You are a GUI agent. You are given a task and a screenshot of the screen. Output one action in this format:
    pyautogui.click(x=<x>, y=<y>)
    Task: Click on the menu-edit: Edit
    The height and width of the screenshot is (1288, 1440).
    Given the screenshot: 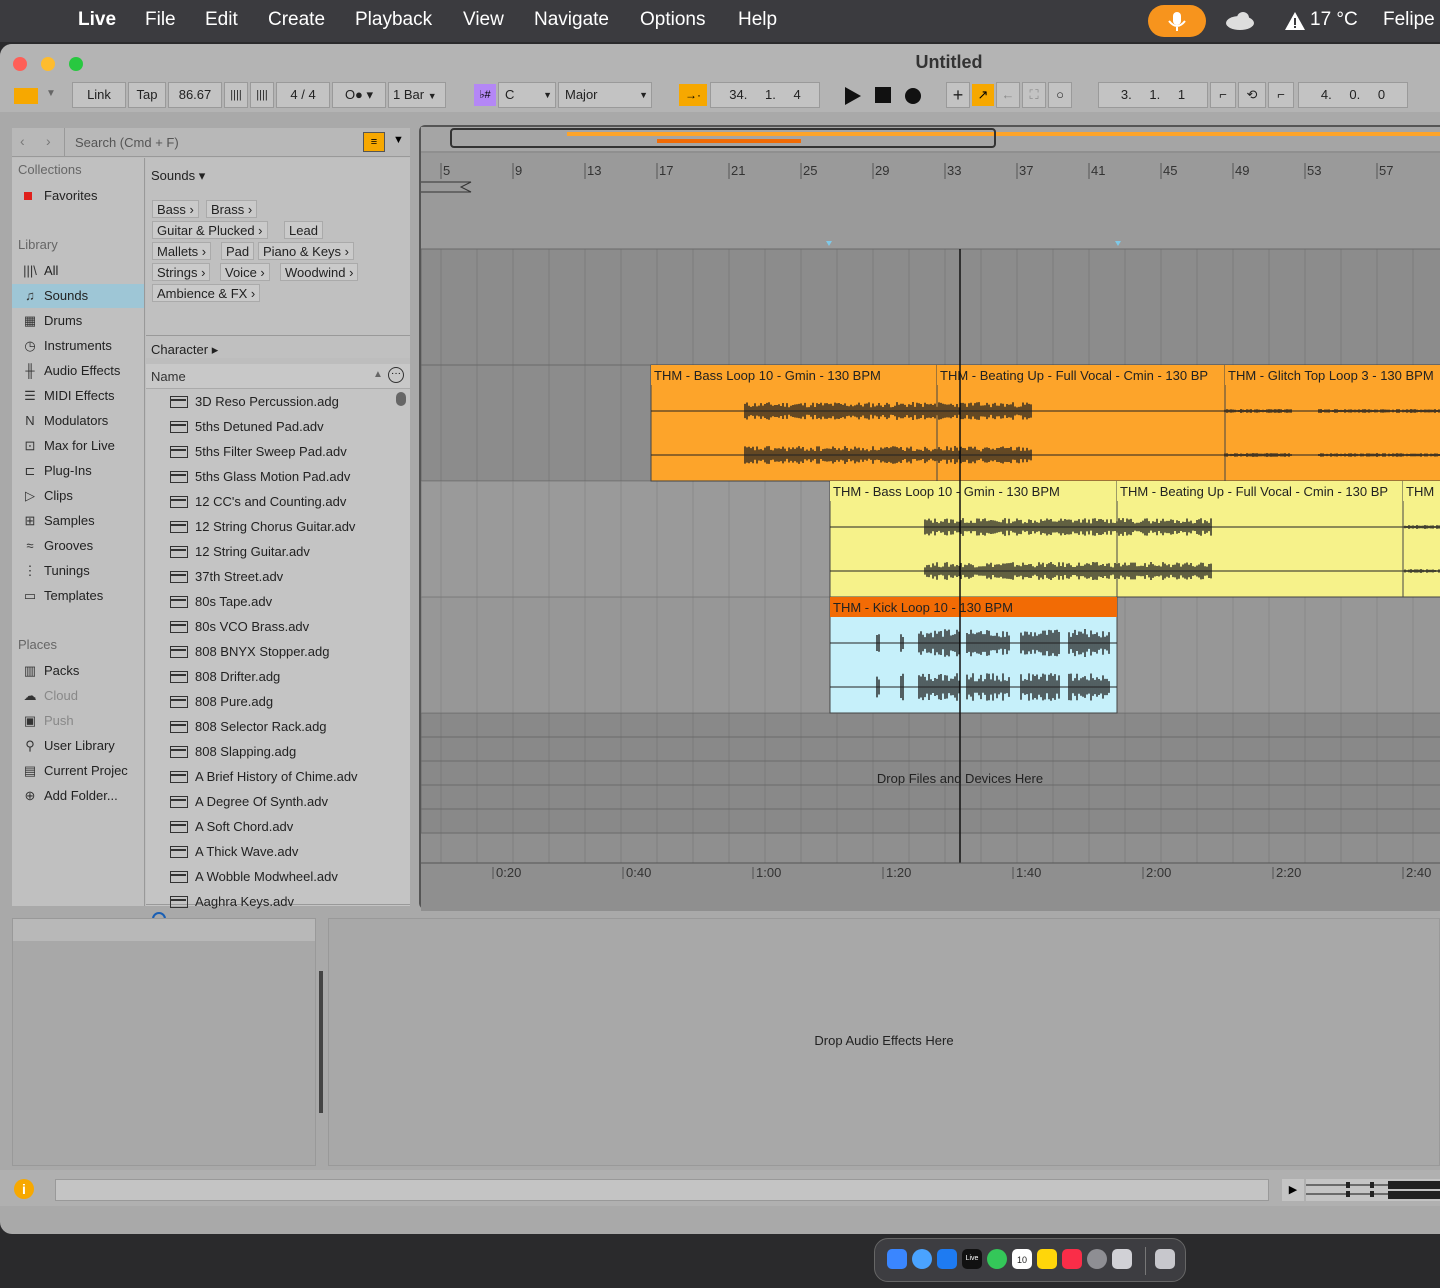 What is the action you would take?
    pyautogui.click(x=221, y=20)
    